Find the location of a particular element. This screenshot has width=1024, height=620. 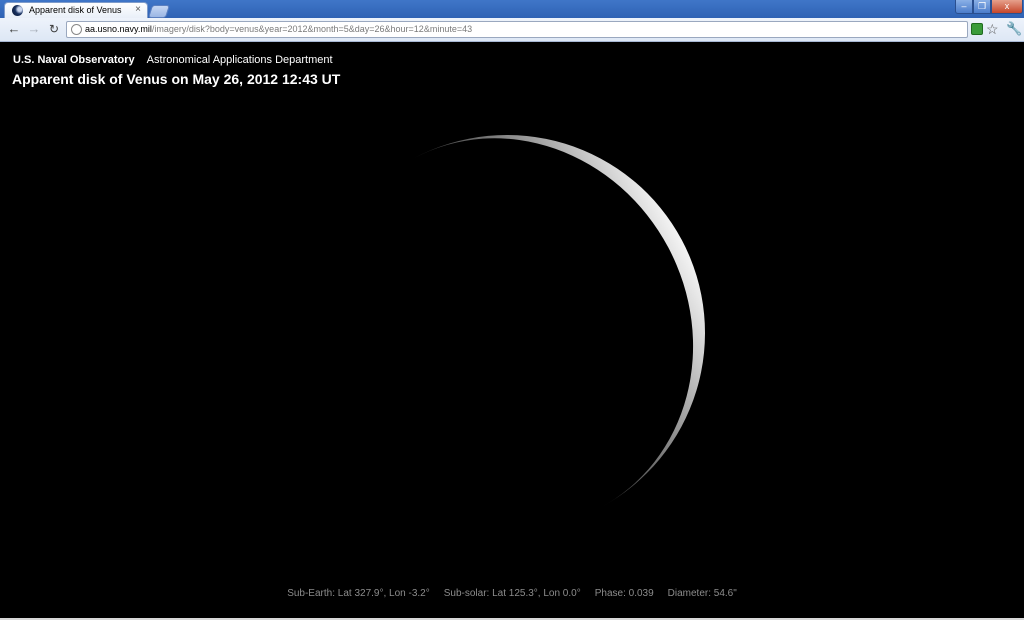

tab-title: Apparent disk of Venus is located at coordinates (75, 10).